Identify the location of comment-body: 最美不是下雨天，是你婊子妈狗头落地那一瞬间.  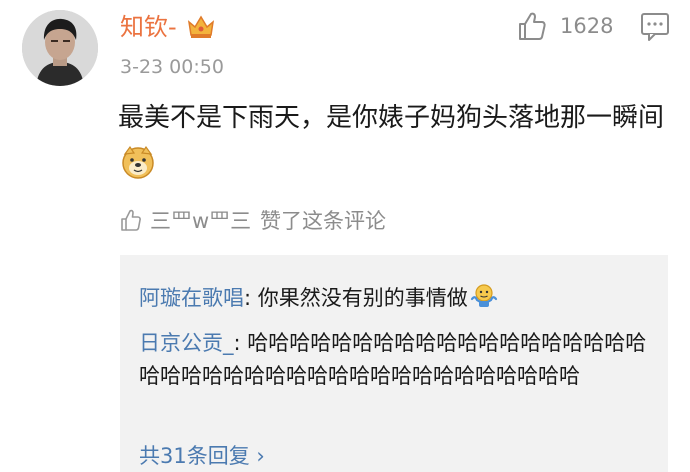
(391, 118).